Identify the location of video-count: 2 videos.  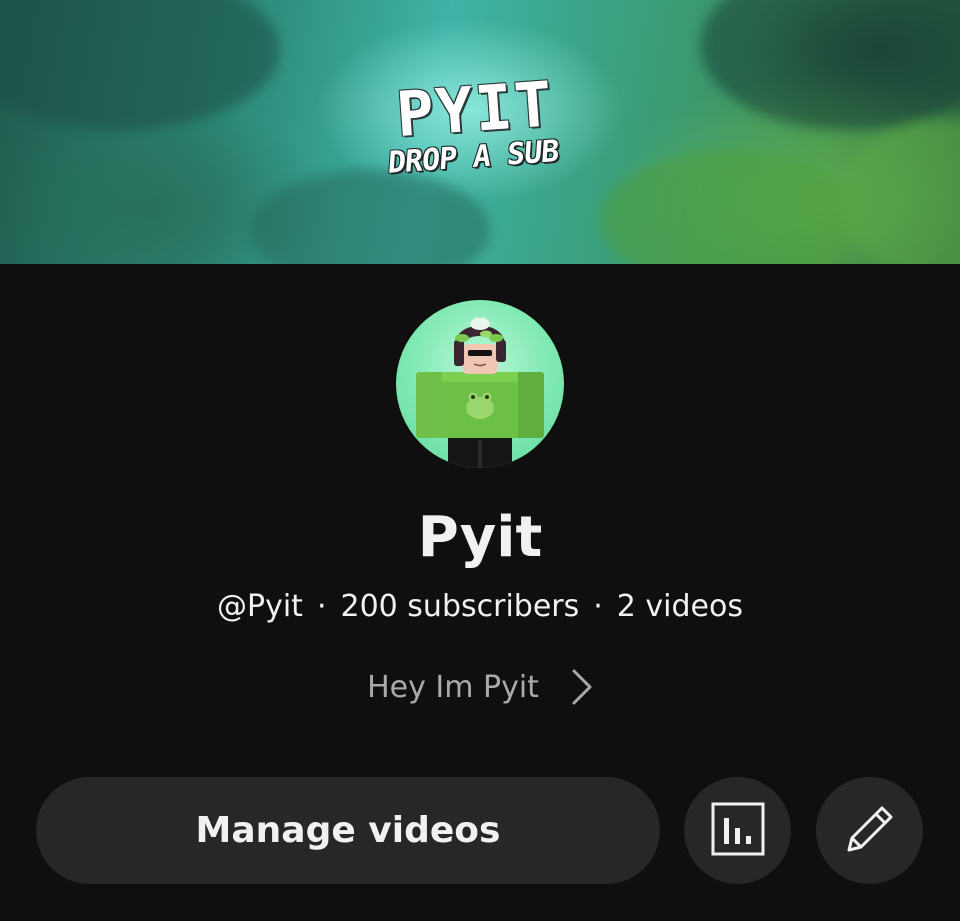
(679, 606).